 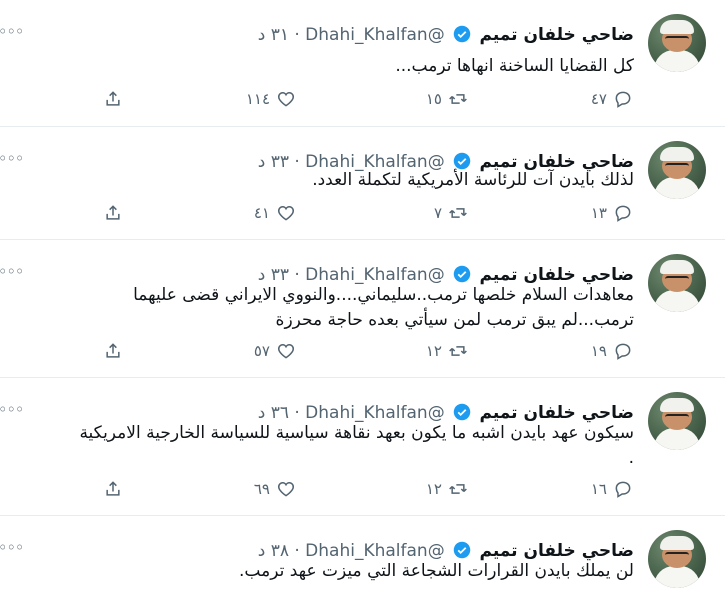 What do you see at coordinates (631, 458) in the screenshot?
I see `tweet-text-line: .` at bounding box center [631, 458].